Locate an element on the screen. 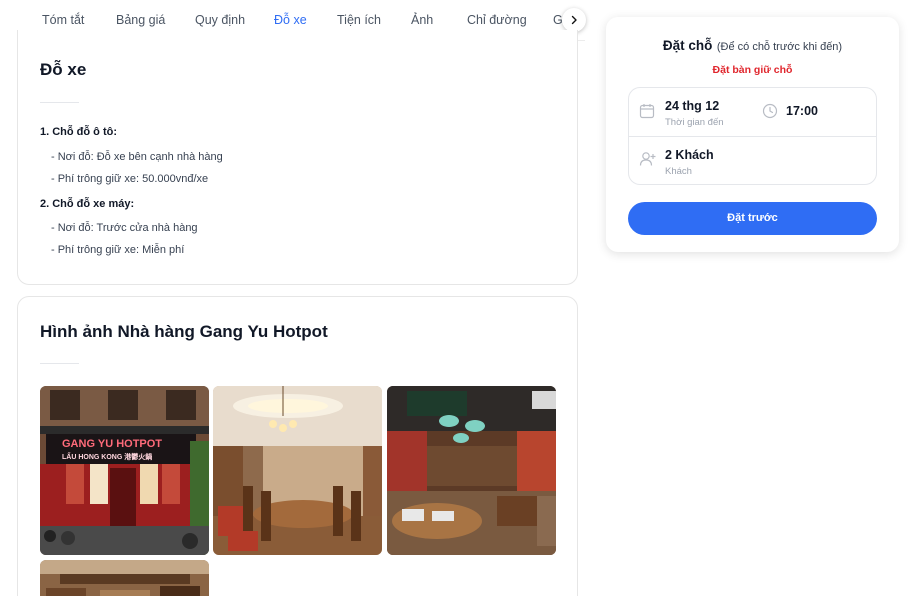 The image size is (908, 596). car-parking-heading: 1. Chỗ đỗ ô tô: is located at coordinates (78, 132).